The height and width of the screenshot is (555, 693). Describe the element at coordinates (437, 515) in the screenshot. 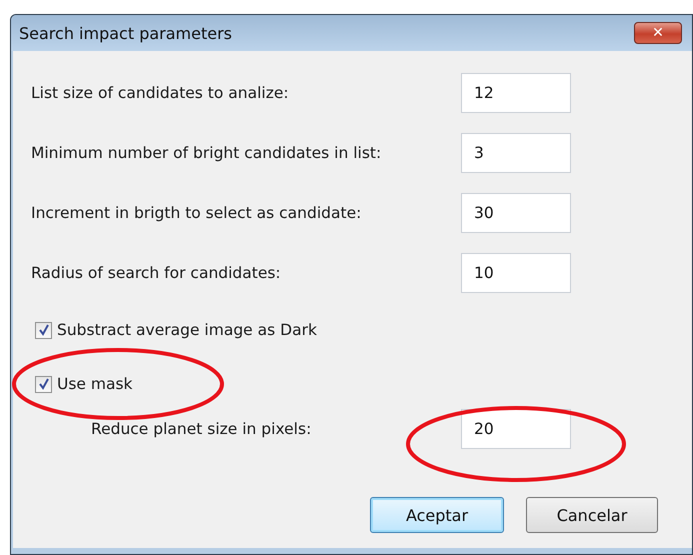

I see `accept-button: Aceptar` at that location.